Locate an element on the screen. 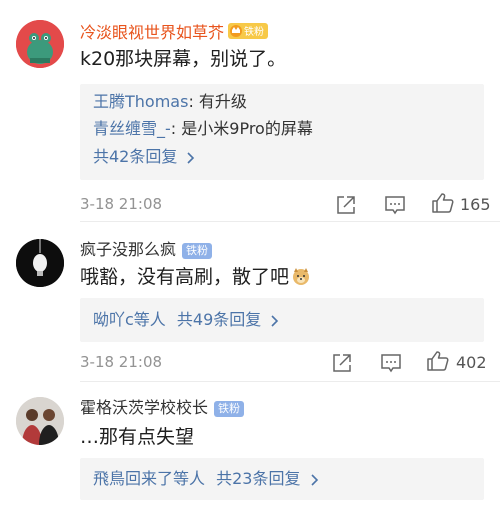 This screenshot has height=514, width=500. doge-emoji-icon is located at coordinates (301, 276).